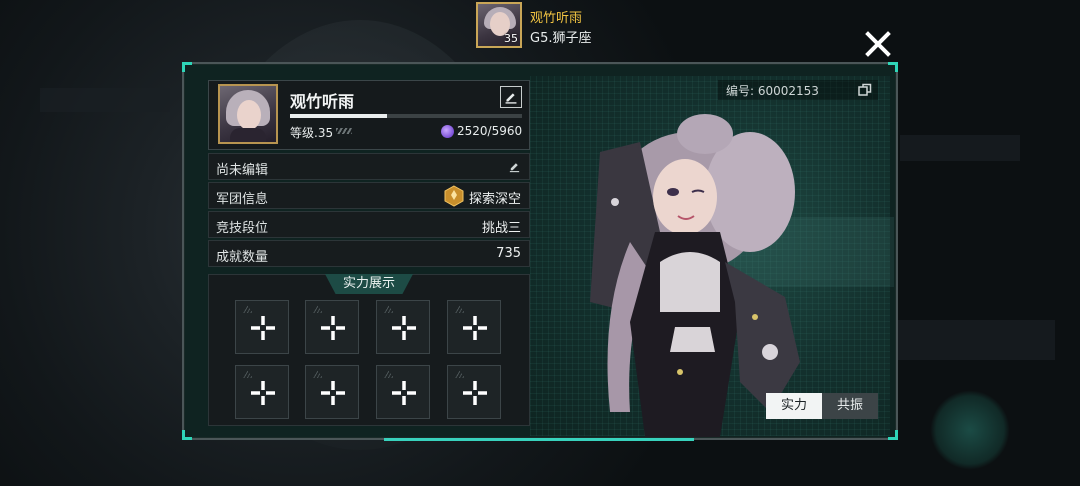 Image resolution: width=1080 pixels, height=486 pixels. Describe the element at coordinates (494, 199) in the screenshot. I see `legion-value: 探索深空` at that location.